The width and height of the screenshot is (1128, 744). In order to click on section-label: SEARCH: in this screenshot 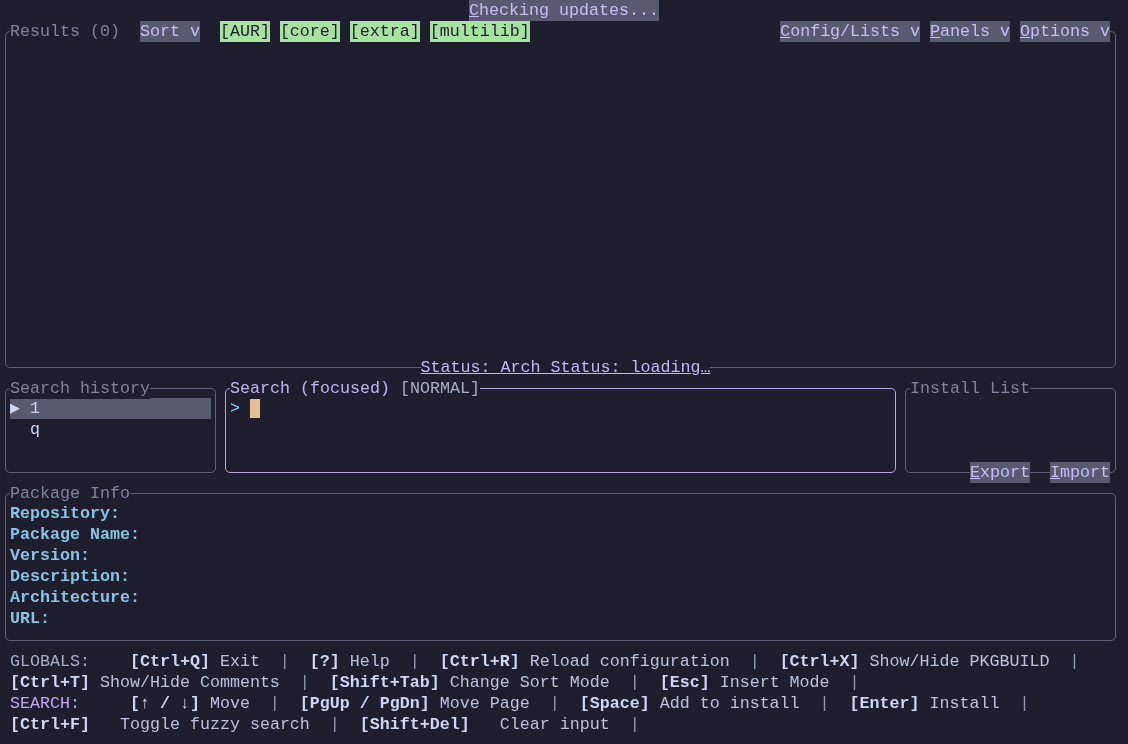, I will do `click(45, 703)`.